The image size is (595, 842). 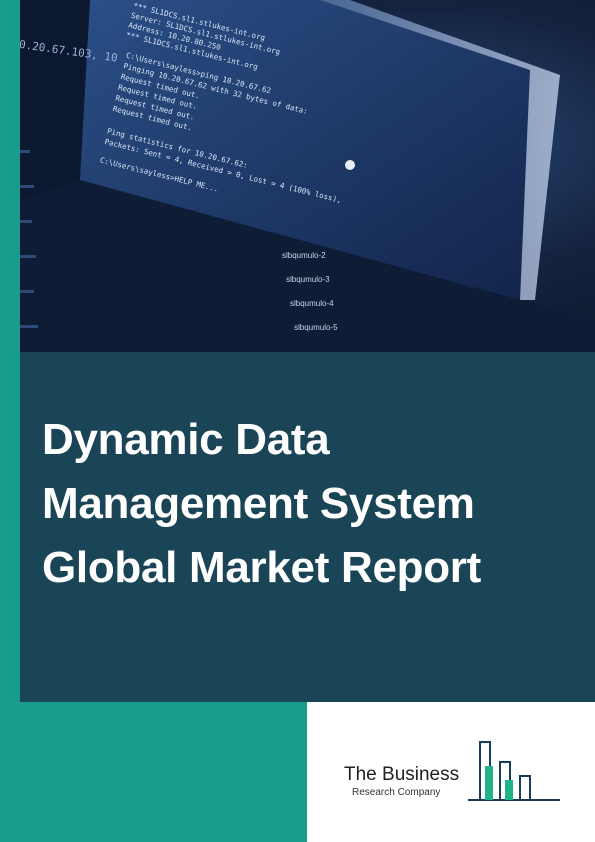 I want to click on server-row-label: slbqumulo-2, so click(x=304, y=255).